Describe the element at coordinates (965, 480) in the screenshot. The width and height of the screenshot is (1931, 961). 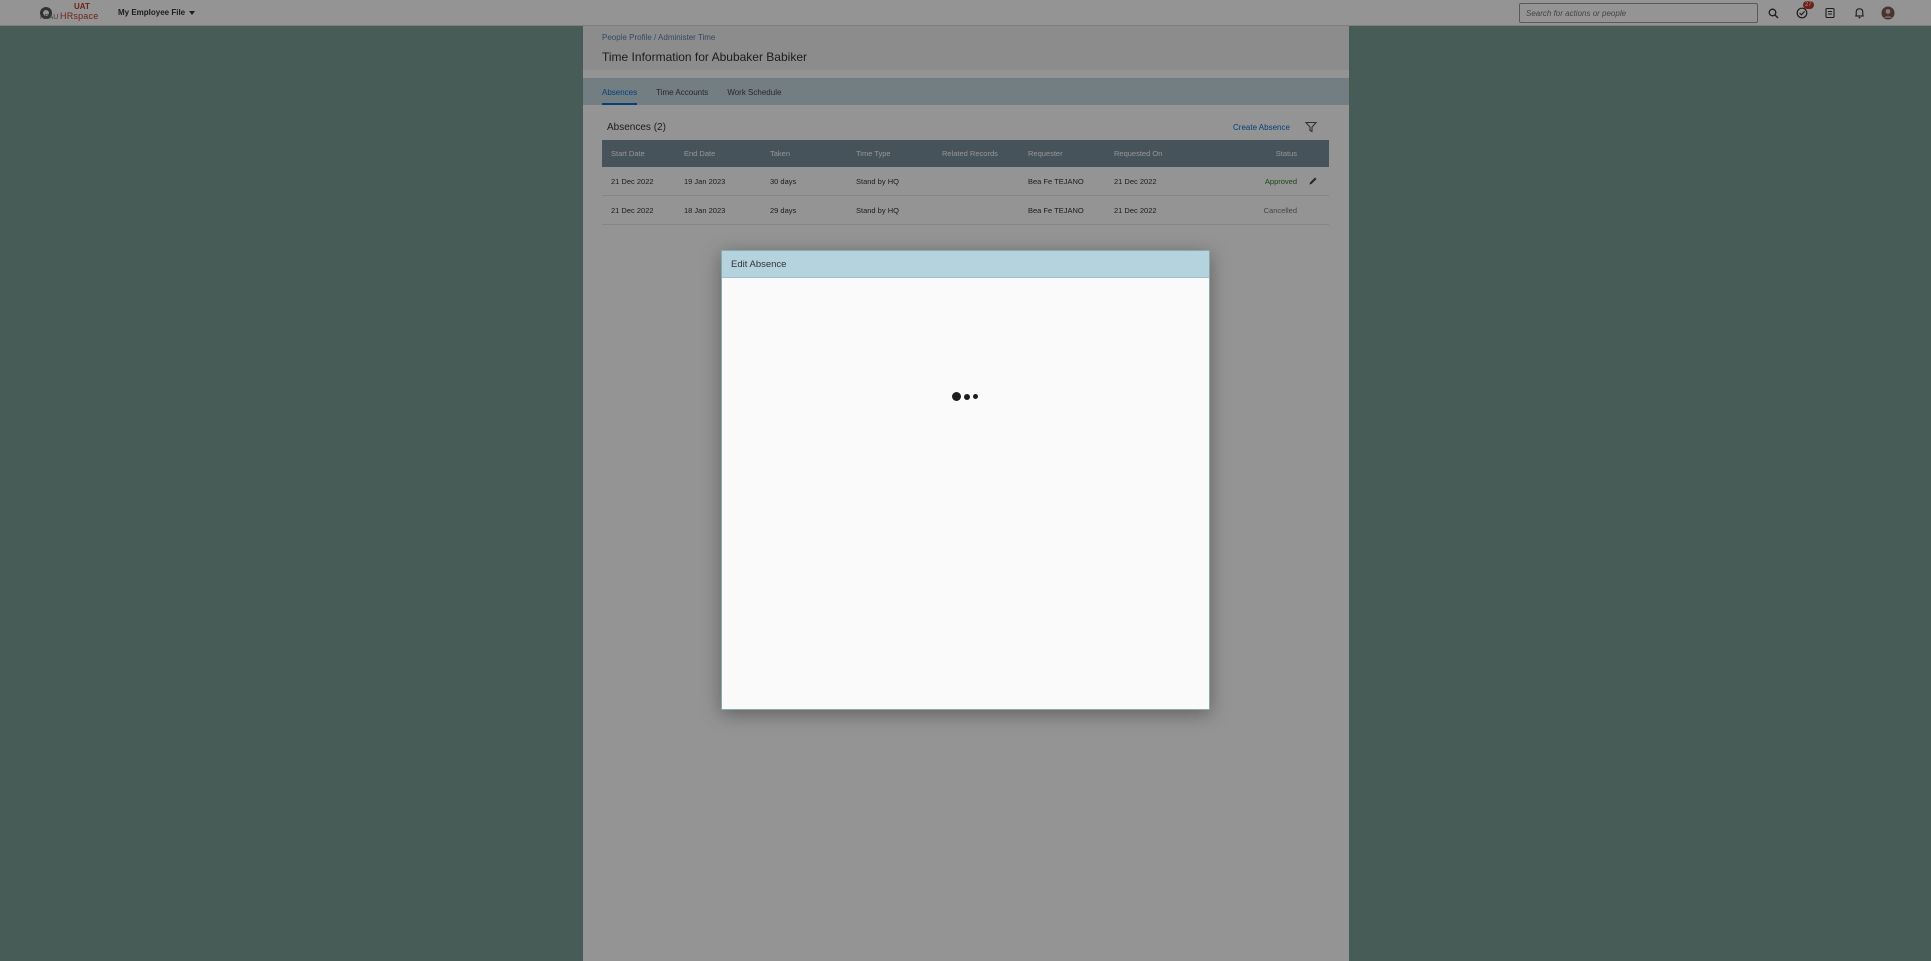
I see `edit-absence-dialog: Edit Absence` at that location.